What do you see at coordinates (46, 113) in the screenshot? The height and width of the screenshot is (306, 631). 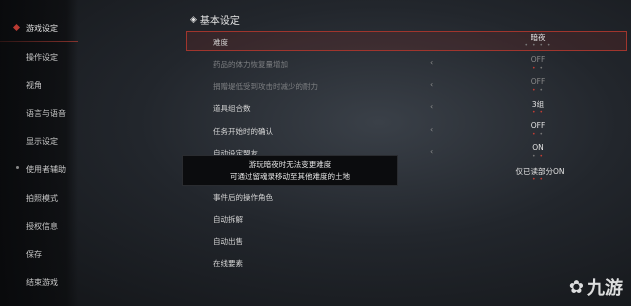 I see `sidebar-item-language: 语言与语音` at bounding box center [46, 113].